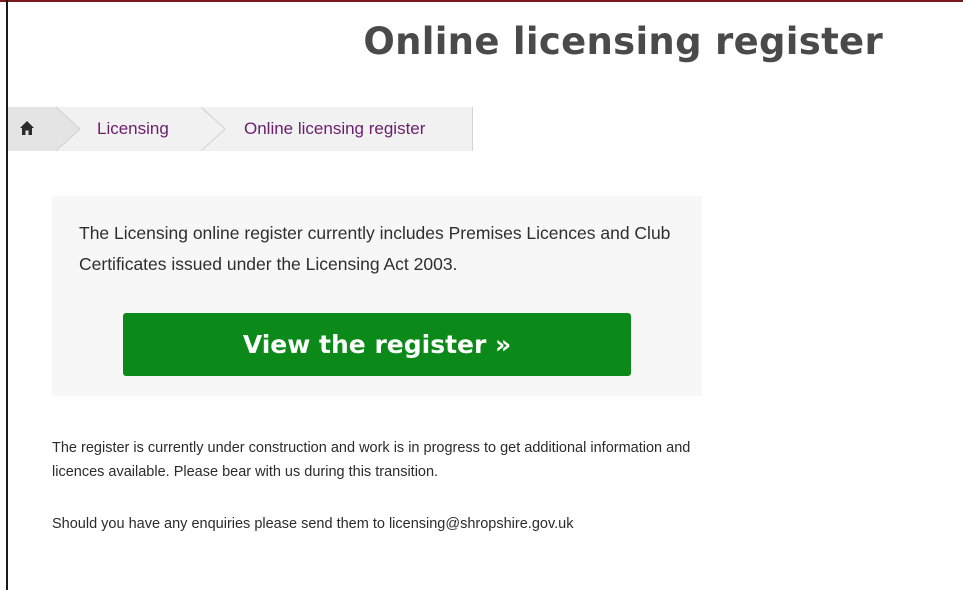 The image size is (963, 590). I want to click on view-register-button: View the register », so click(377, 344).